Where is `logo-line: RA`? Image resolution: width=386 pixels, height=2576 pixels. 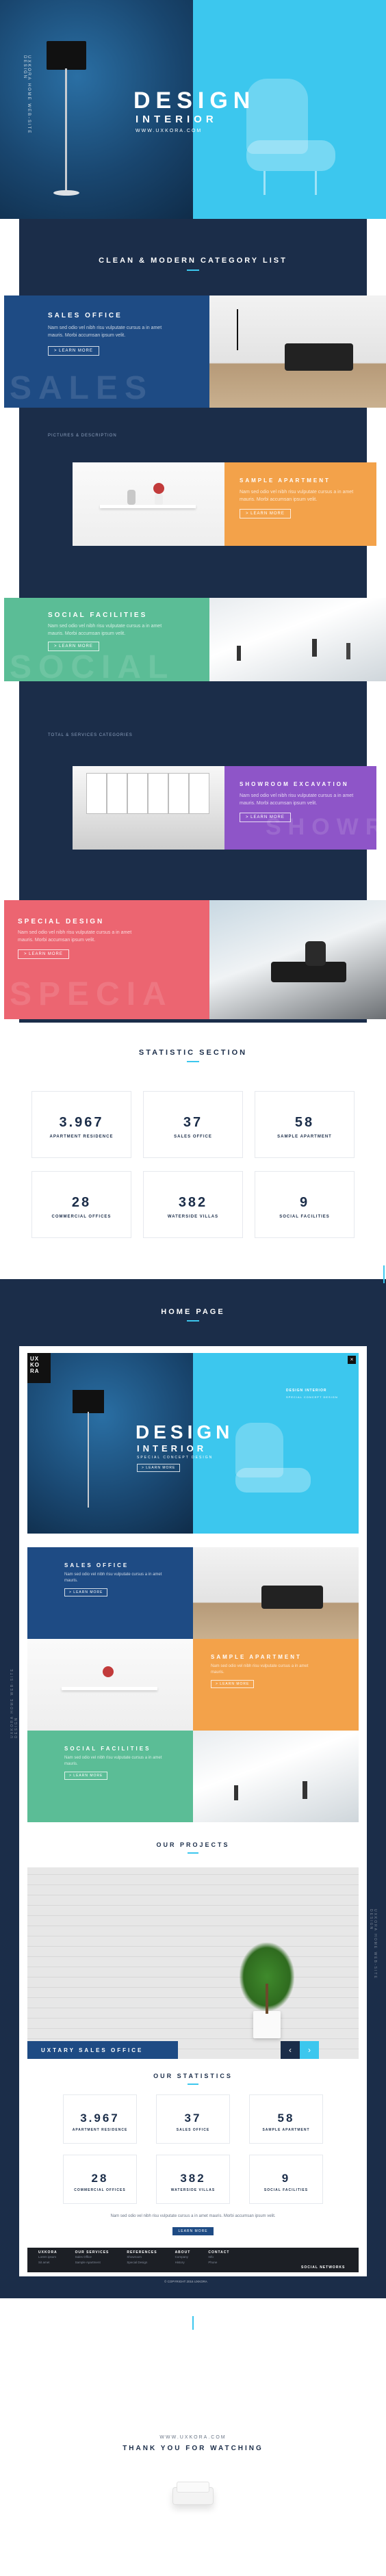 logo-line: RA is located at coordinates (35, 1371).